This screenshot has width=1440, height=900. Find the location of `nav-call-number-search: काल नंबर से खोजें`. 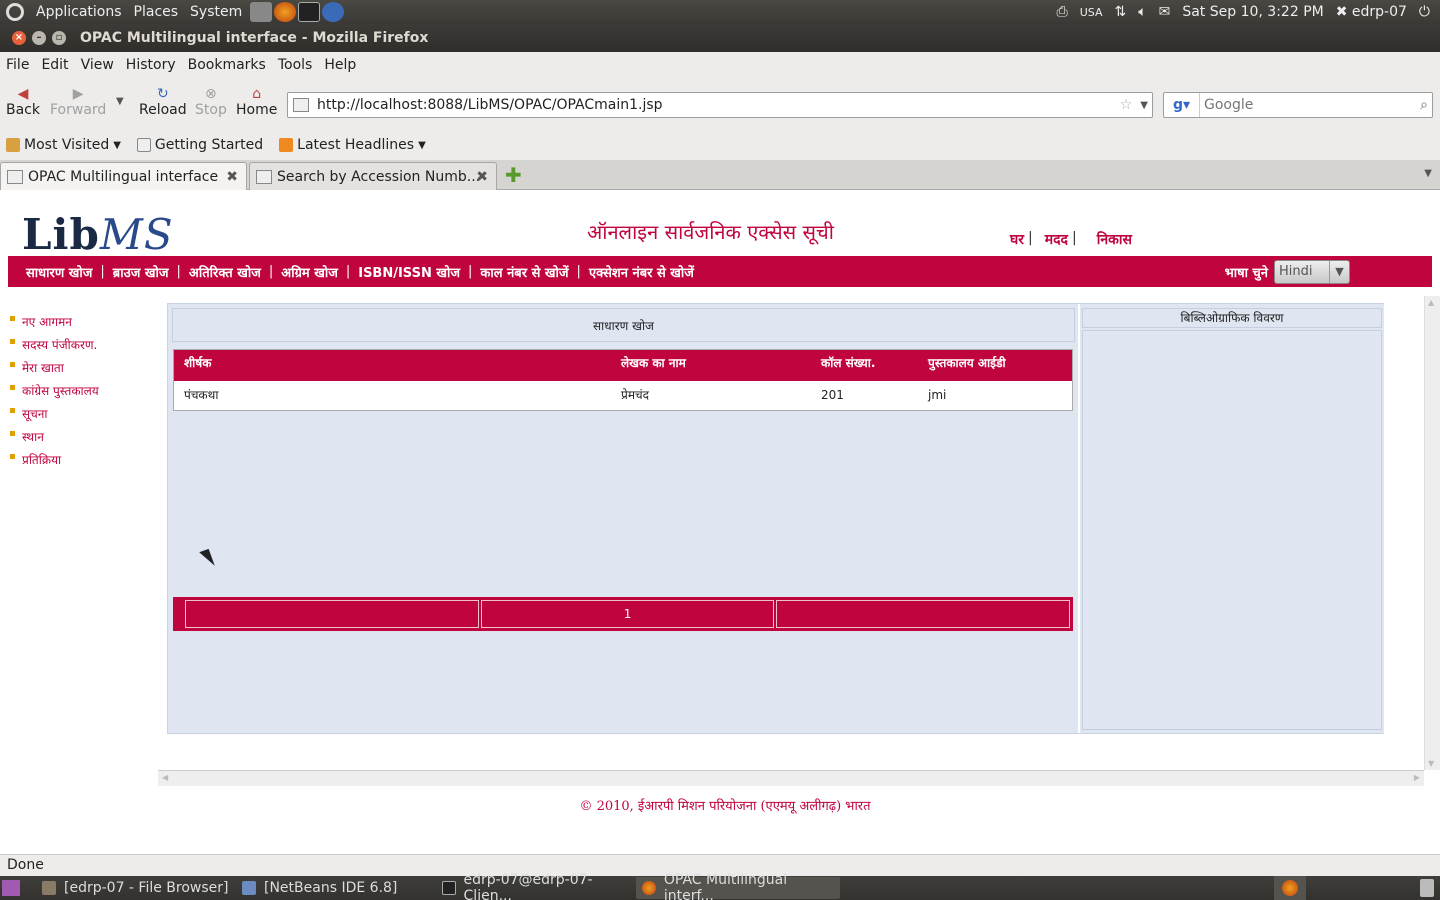

nav-call-number-search: काल नंबर से खोजें is located at coordinates (524, 272).